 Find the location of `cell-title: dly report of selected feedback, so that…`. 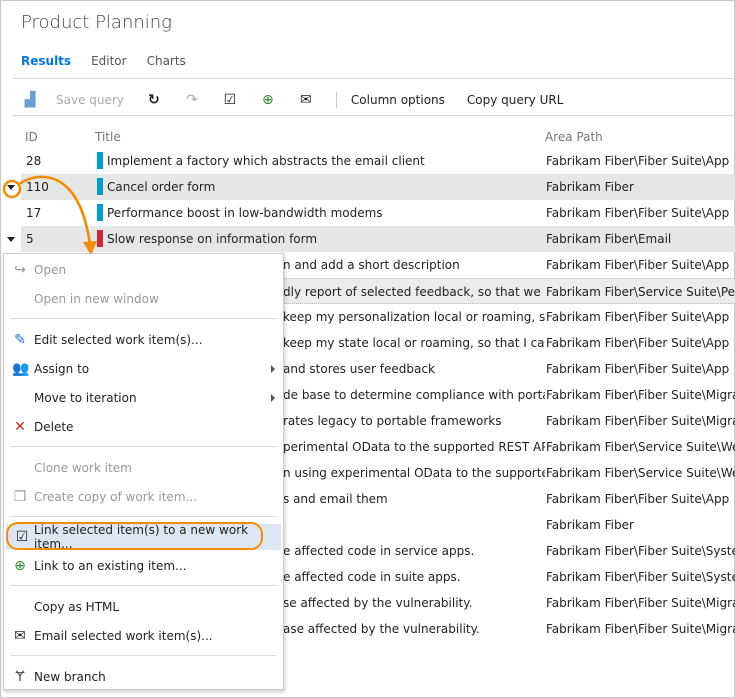

cell-title: dly report of selected feedback, so that… is located at coordinates (414, 292).